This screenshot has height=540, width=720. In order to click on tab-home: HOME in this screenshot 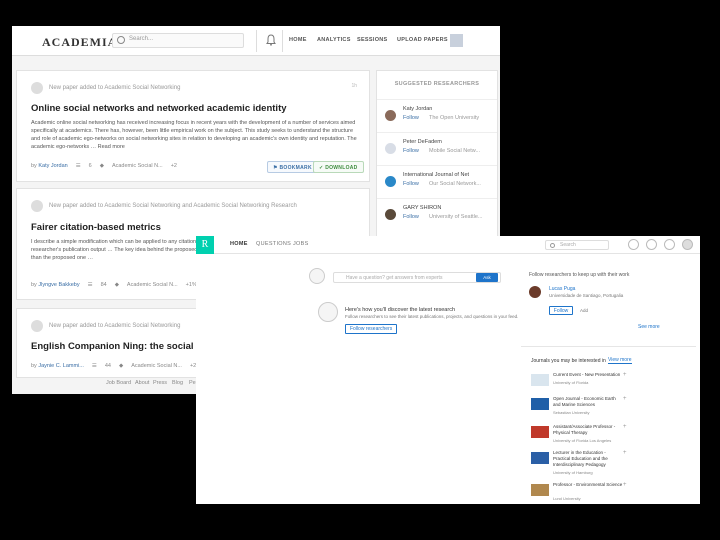, I will do `click(239, 244)`.